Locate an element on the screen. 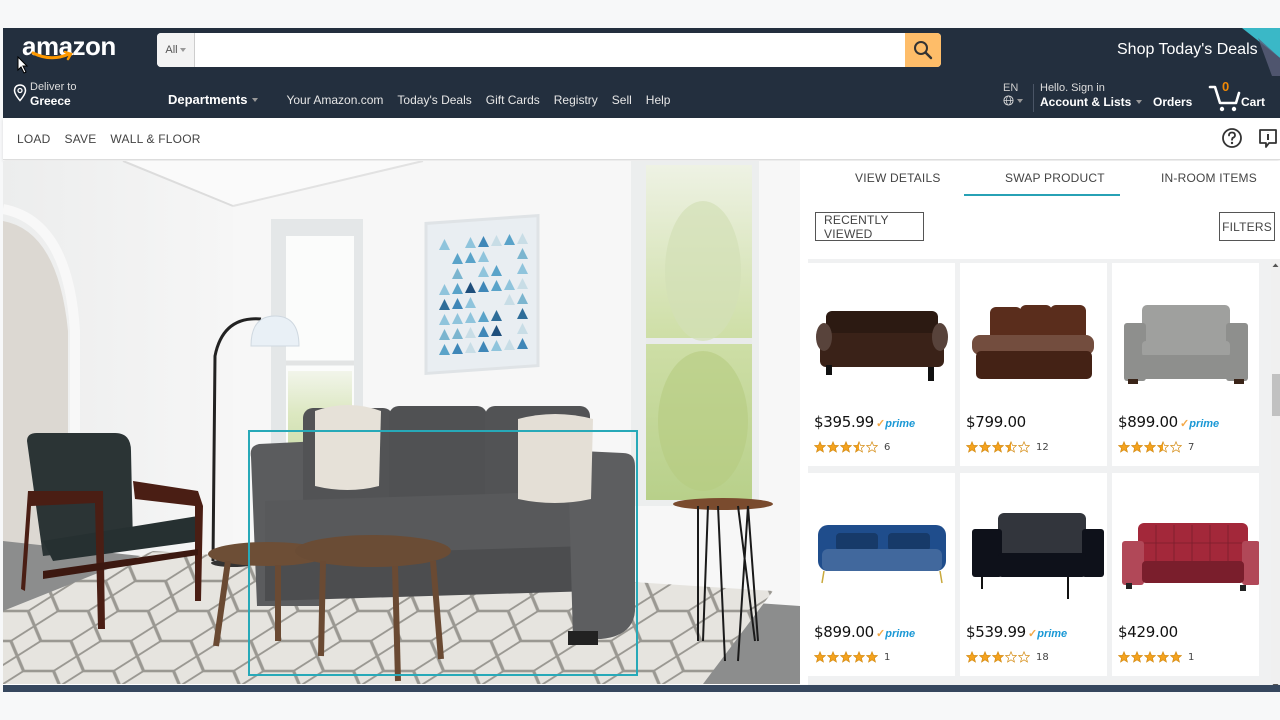  scrollbar is located at coordinates (1275, 475).